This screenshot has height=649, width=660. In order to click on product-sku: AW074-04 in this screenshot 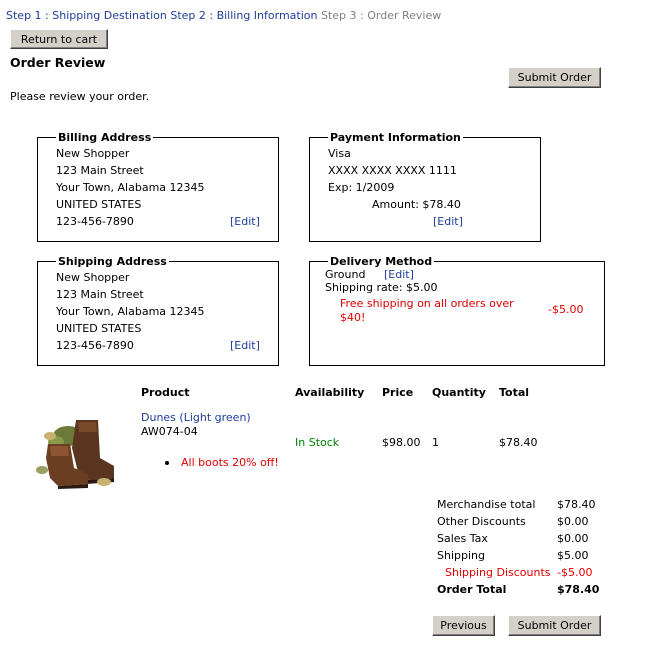, I will do `click(169, 431)`.